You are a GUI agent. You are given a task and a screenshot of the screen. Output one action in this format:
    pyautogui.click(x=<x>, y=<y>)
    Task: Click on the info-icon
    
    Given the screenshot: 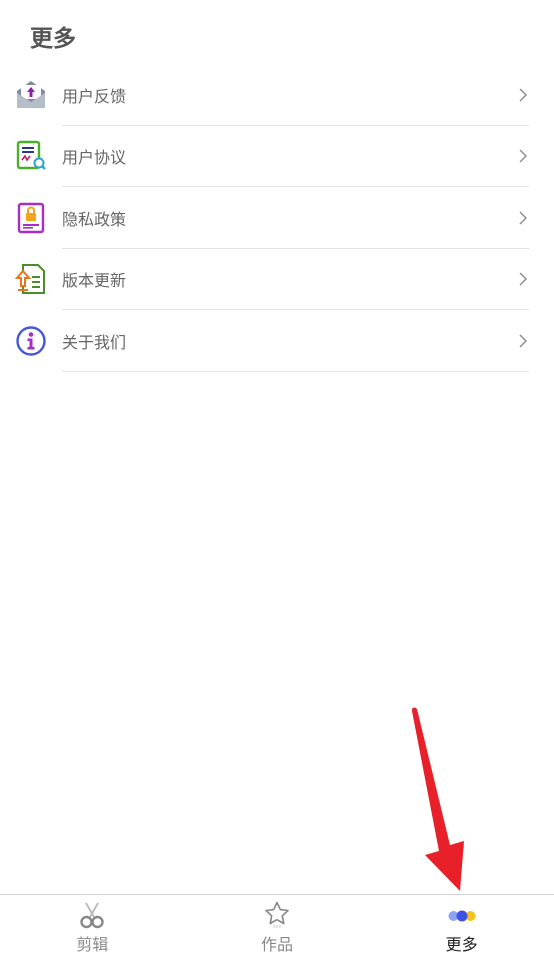 What is the action you would take?
    pyautogui.click(x=31, y=341)
    